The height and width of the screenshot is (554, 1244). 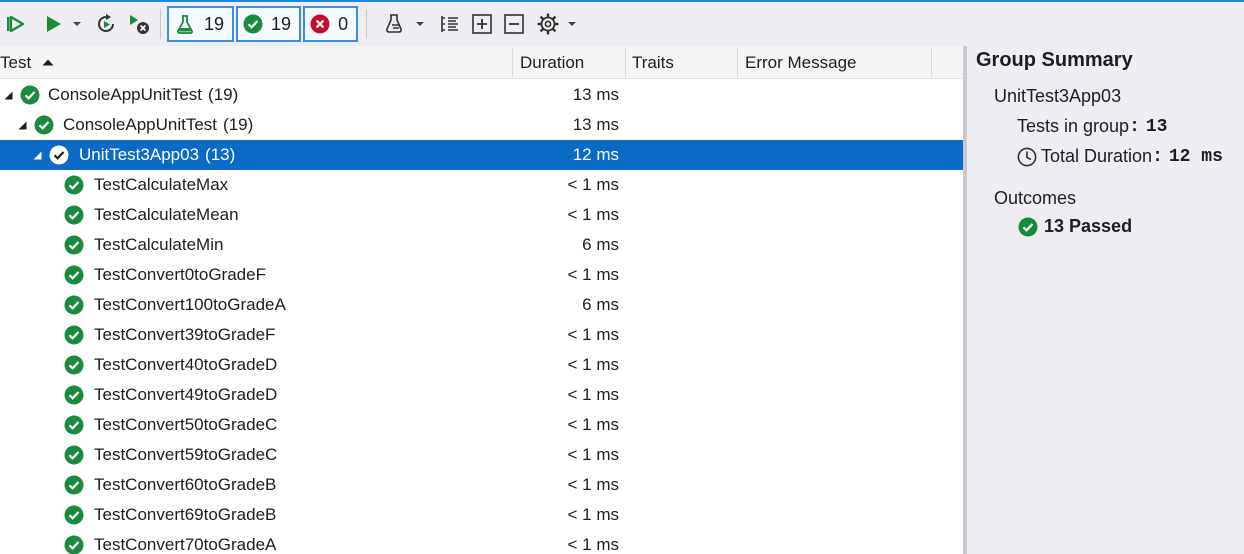 What do you see at coordinates (256, 62) in the screenshot?
I see `test-column-header: Test` at bounding box center [256, 62].